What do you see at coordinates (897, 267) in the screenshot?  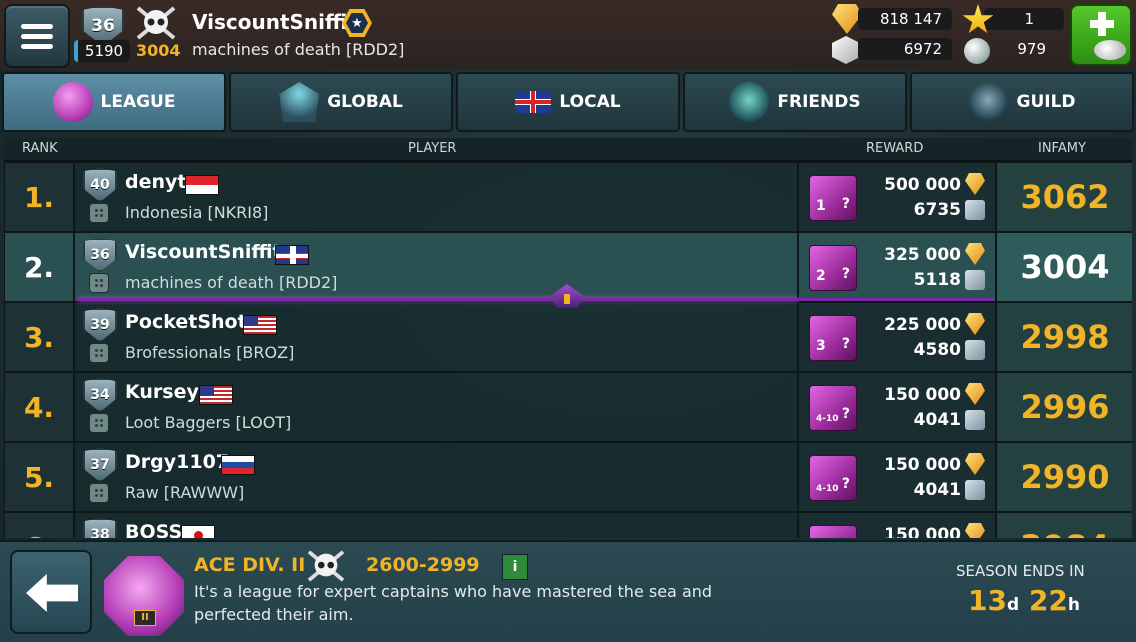 I see `reward-cell: 2? 325 000 5118` at bounding box center [897, 267].